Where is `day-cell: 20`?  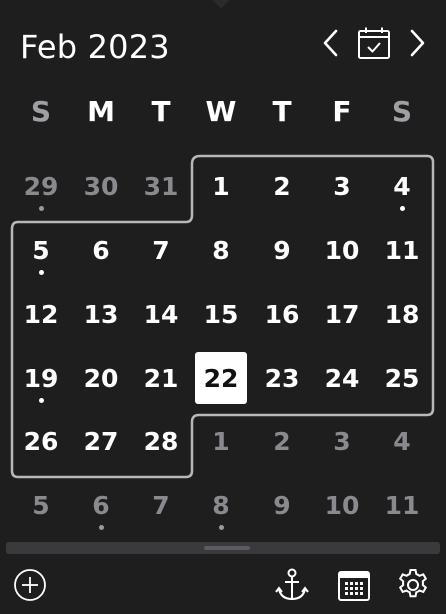
day-cell: 20 is located at coordinates (101, 378).